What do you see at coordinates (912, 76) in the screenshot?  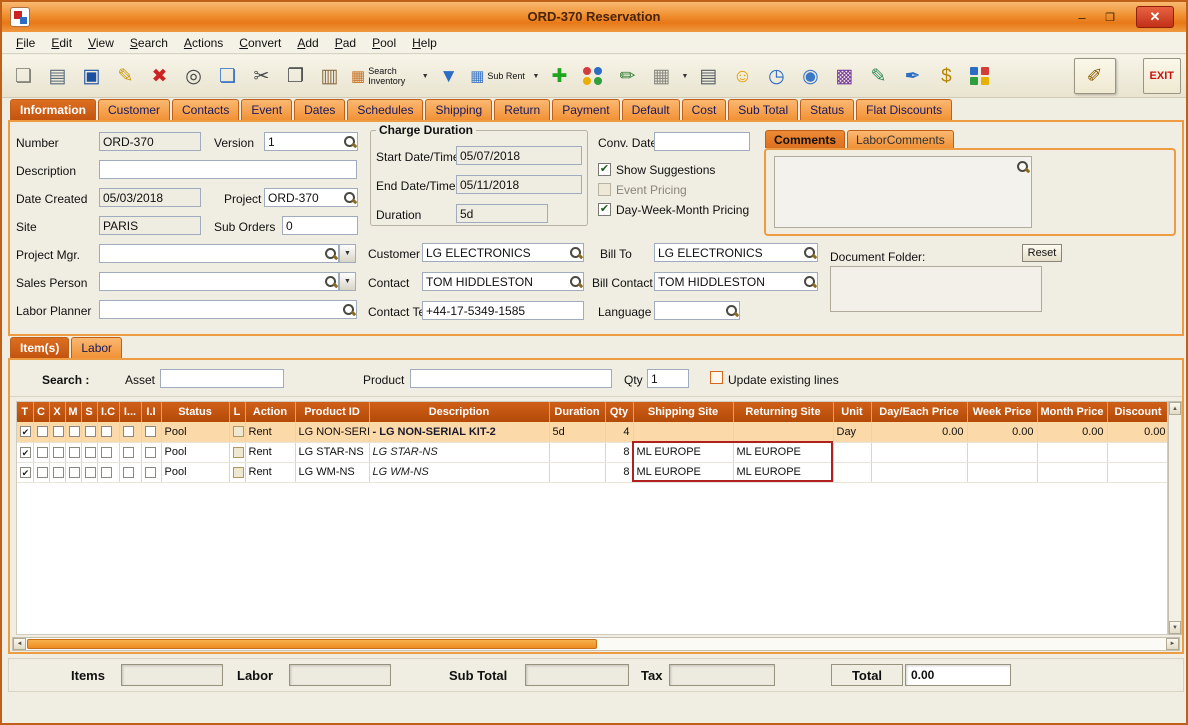 I see `pen-button: ✒` at bounding box center [912, 76].